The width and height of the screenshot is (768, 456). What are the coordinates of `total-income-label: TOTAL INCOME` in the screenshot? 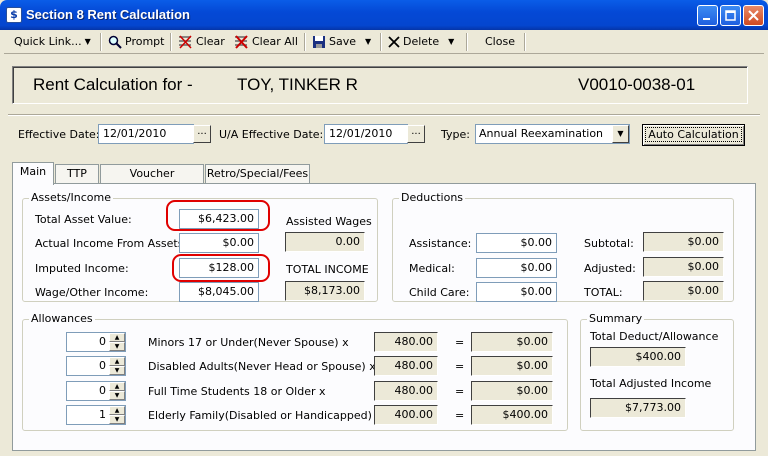 It's located at (327, 269).